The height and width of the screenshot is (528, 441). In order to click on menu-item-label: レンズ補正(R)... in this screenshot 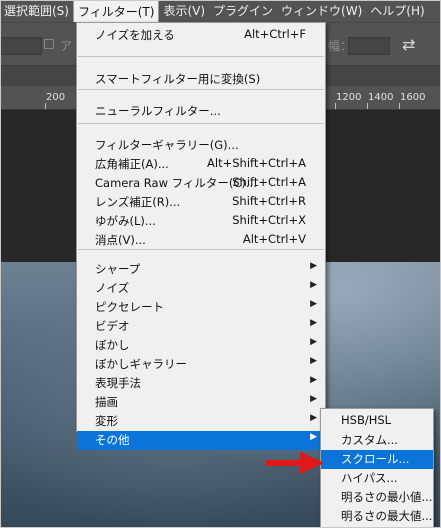, I will do `click(138, 202)`.